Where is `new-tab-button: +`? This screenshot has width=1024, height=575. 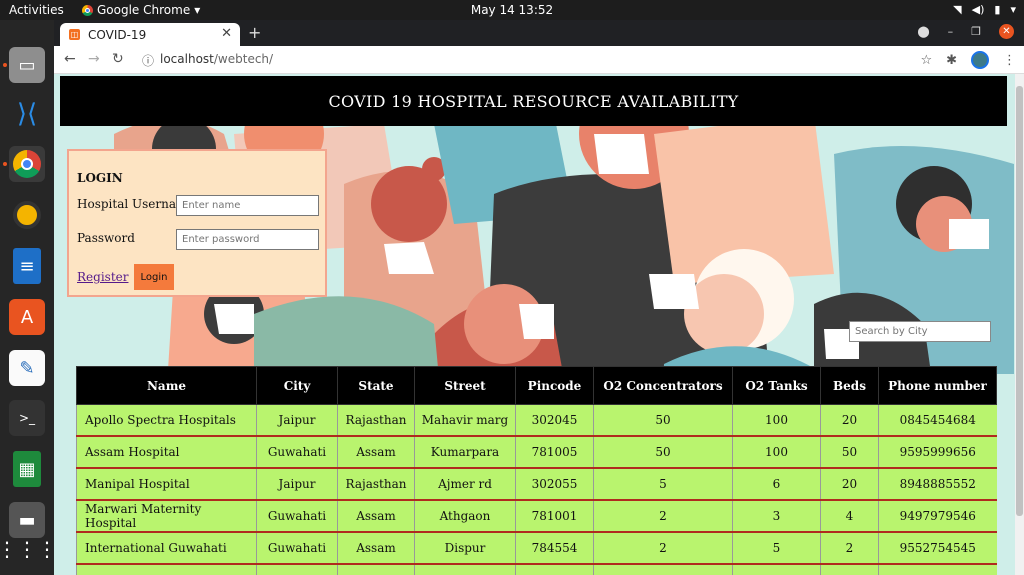 new-tab-button: + is located at coordinates (254, 32).